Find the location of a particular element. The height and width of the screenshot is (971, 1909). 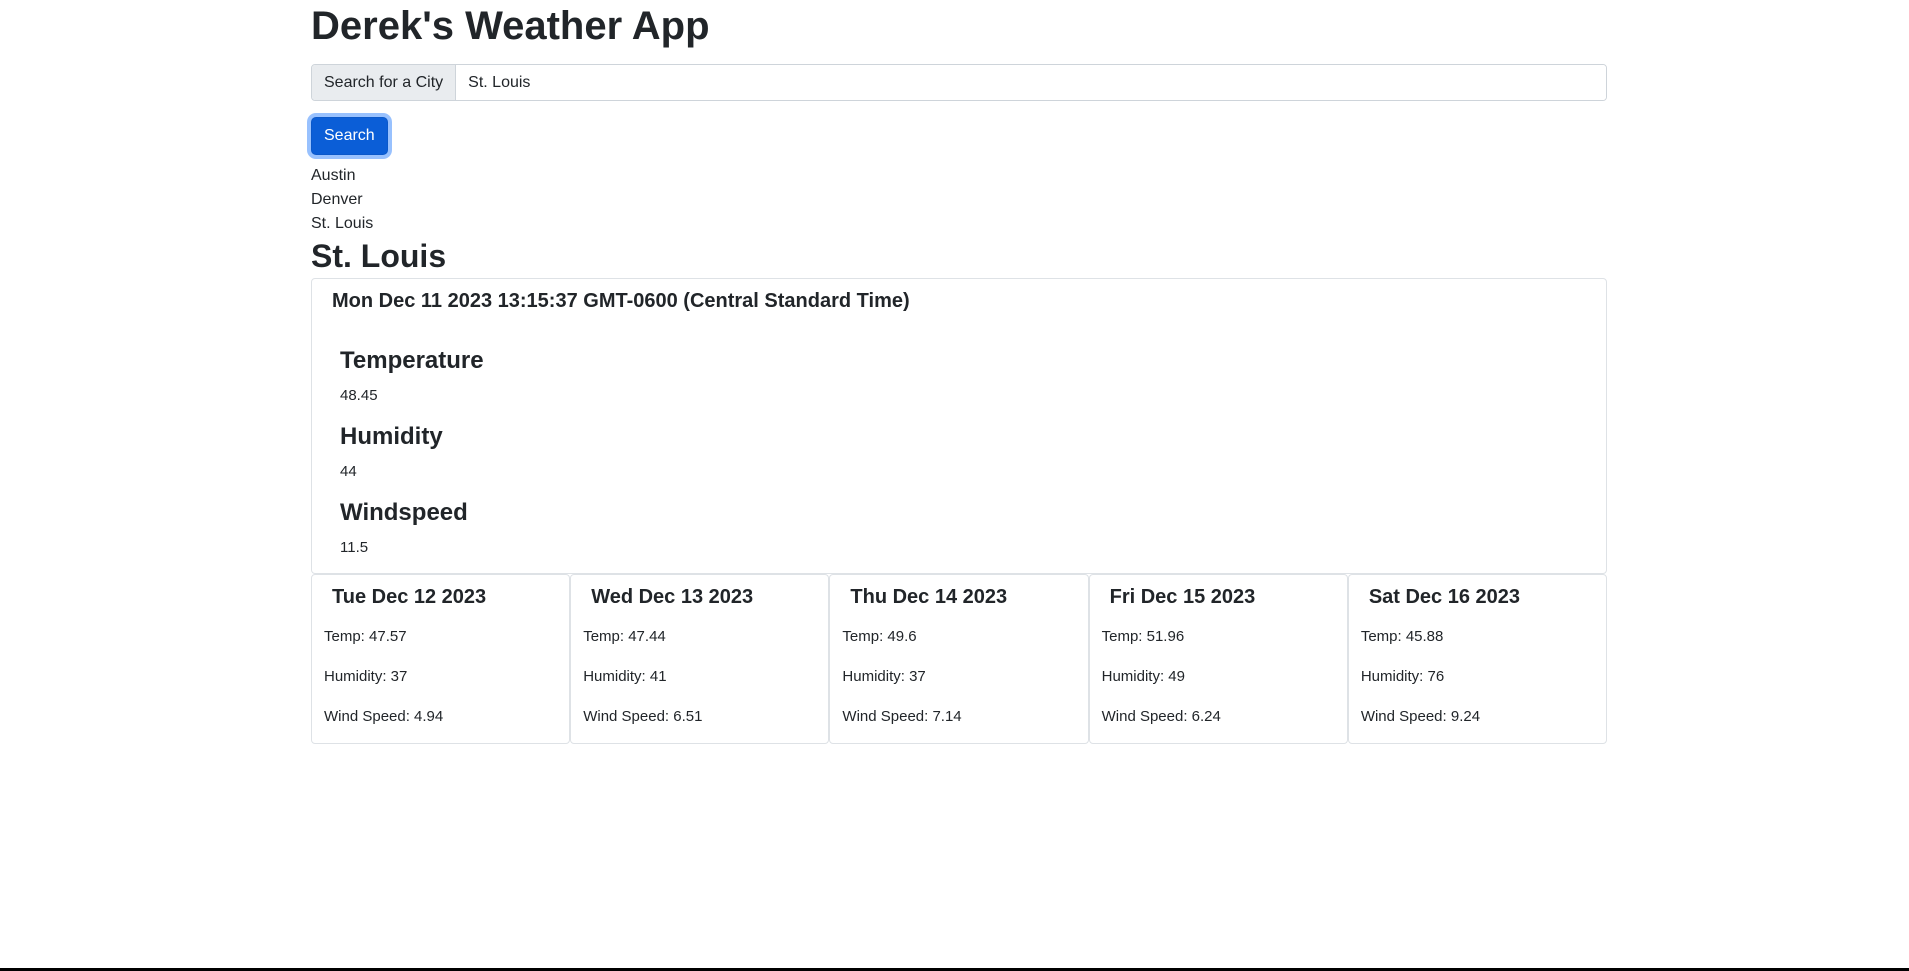

forecast-humidity: Humidity: 41 is located at coordinates (625, 676).